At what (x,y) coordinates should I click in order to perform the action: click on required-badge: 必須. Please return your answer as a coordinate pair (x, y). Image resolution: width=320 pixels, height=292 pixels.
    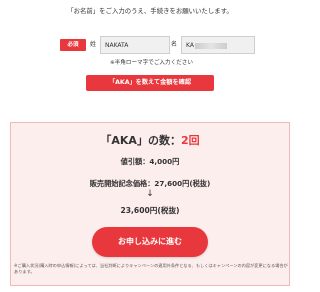
    Looking at the image, I should click on (73, 45).